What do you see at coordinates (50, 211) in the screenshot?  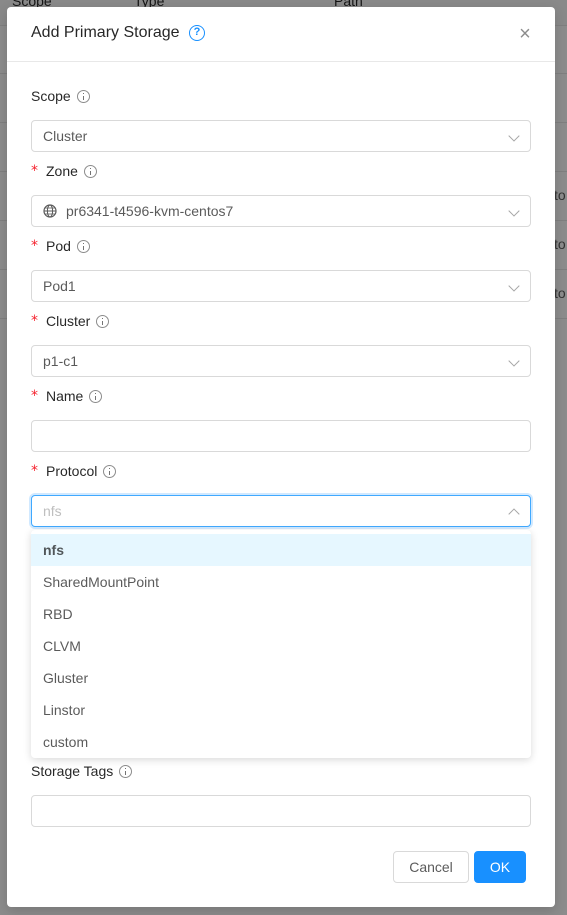 I see `globe-icon` at bounding box center [50, 211].